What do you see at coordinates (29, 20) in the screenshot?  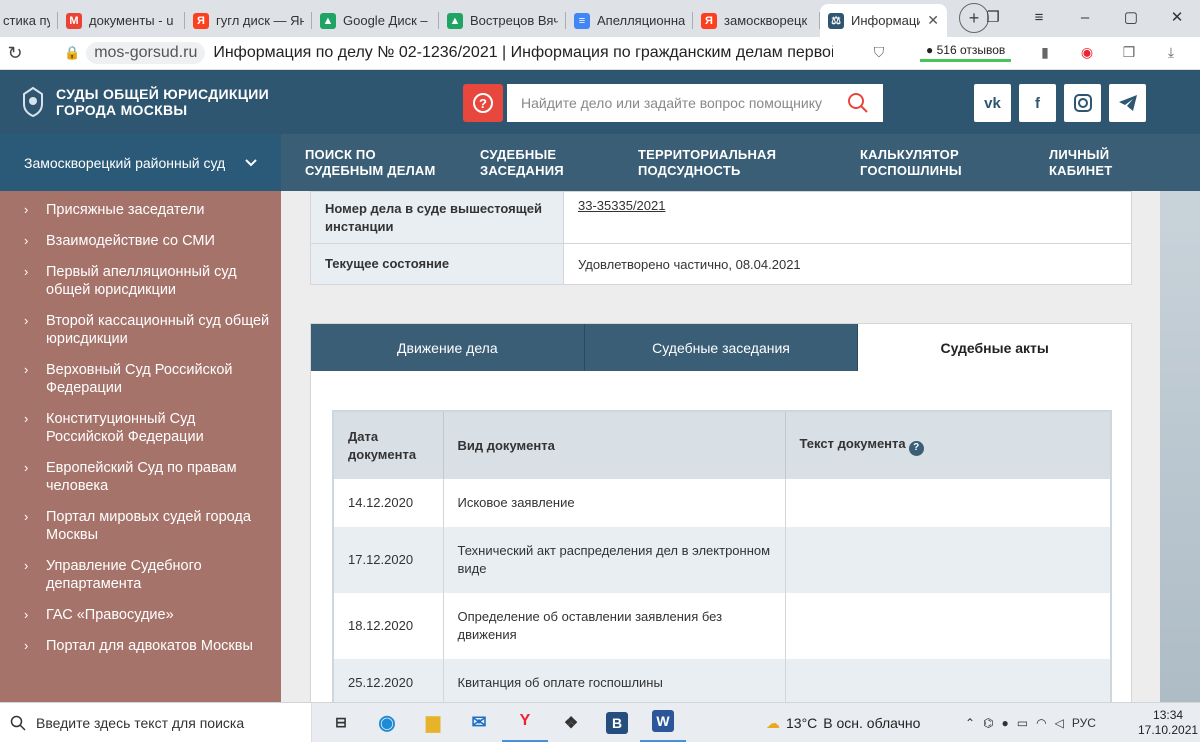 I see `browser-tab: стика пус` at bounding box center [29, 20].